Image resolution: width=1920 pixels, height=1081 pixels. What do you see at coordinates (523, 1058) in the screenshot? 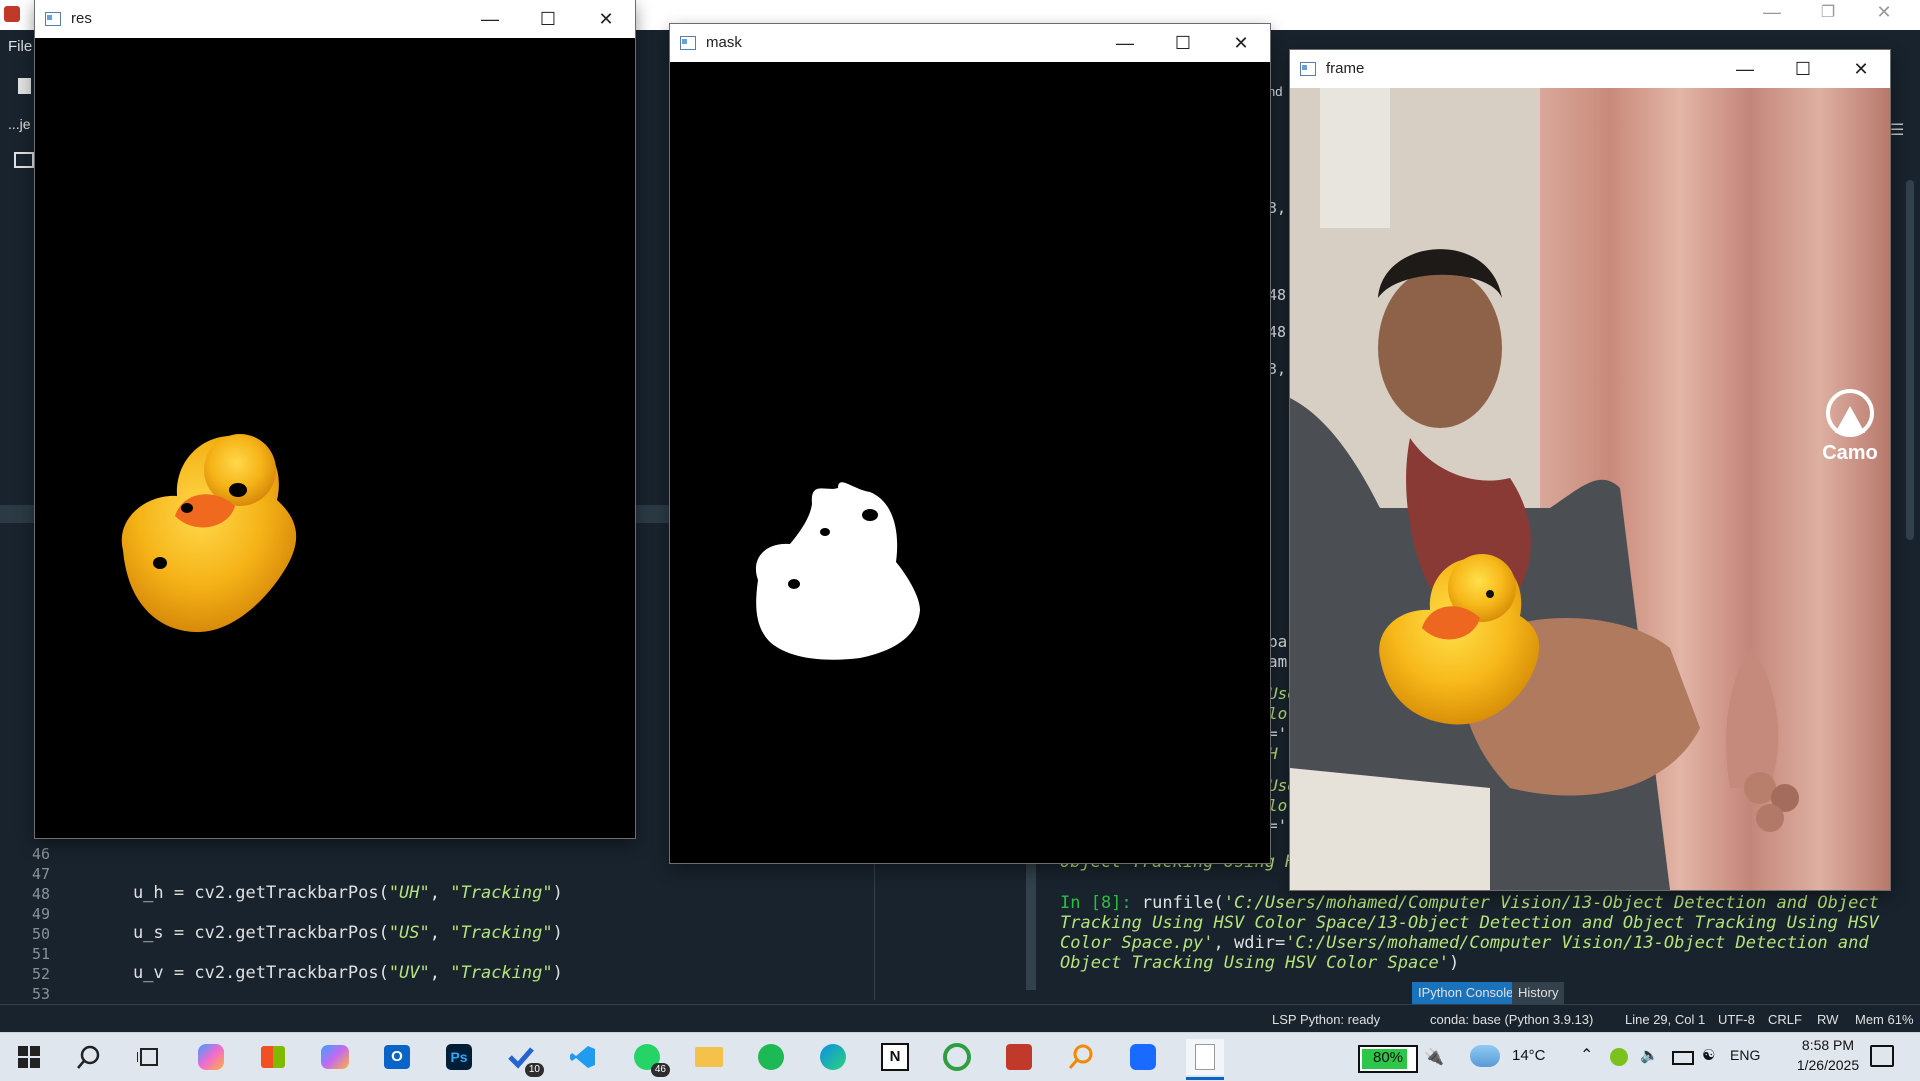
I see `taskbar-todo: 10` at bounding box center [523, 1058].